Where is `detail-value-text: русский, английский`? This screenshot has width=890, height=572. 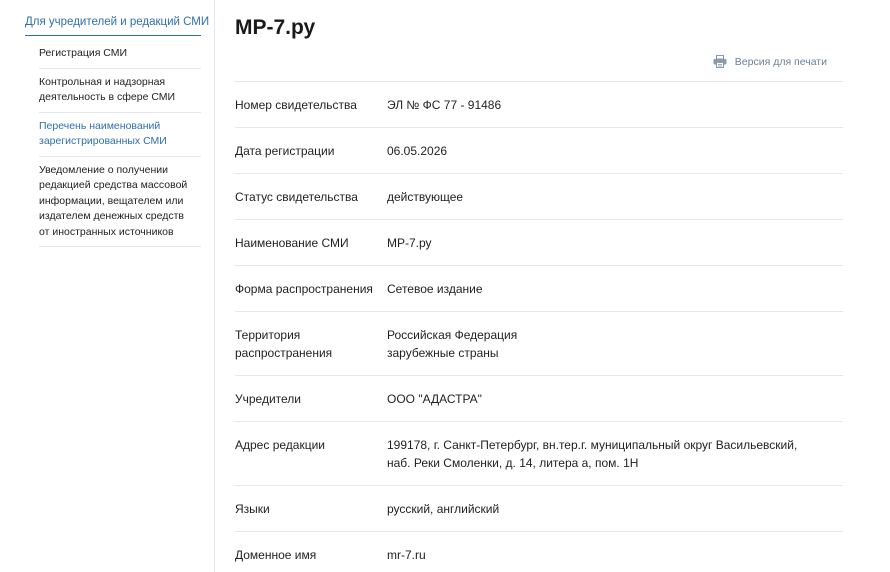 detail-value-text: русский, английский is located at coordinates (443, 509).